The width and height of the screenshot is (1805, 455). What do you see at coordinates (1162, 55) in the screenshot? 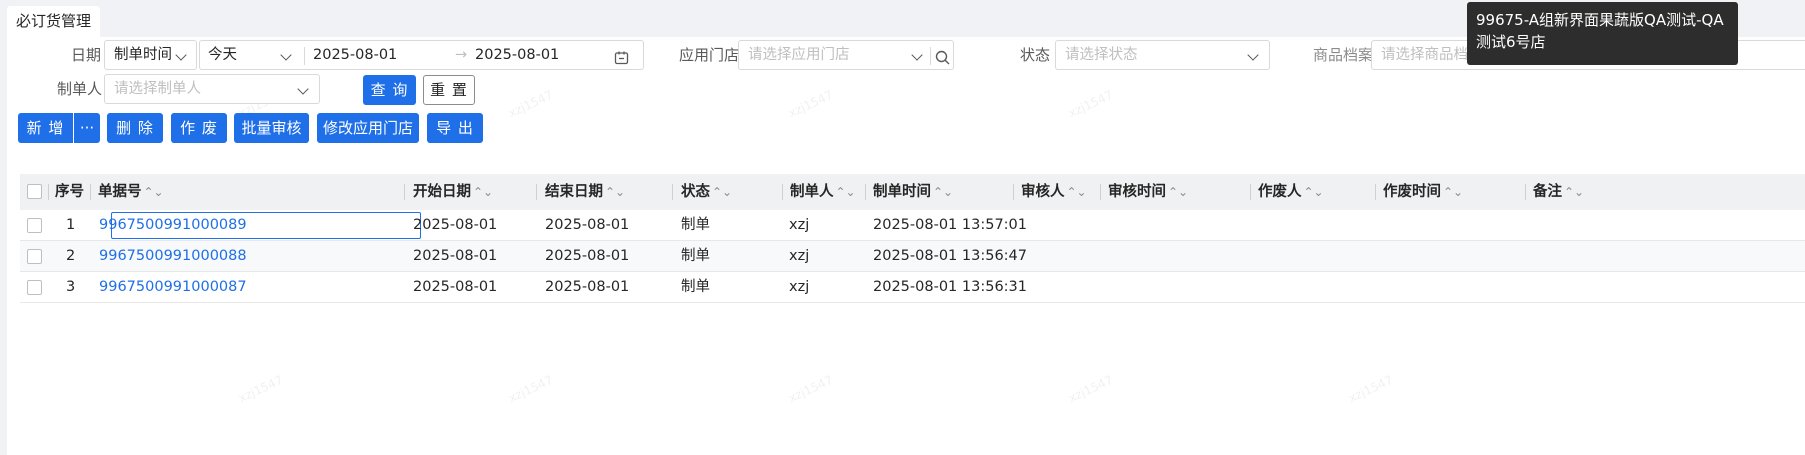
I see `status-select: 请选择状态` at bounding box center [1162, 55].